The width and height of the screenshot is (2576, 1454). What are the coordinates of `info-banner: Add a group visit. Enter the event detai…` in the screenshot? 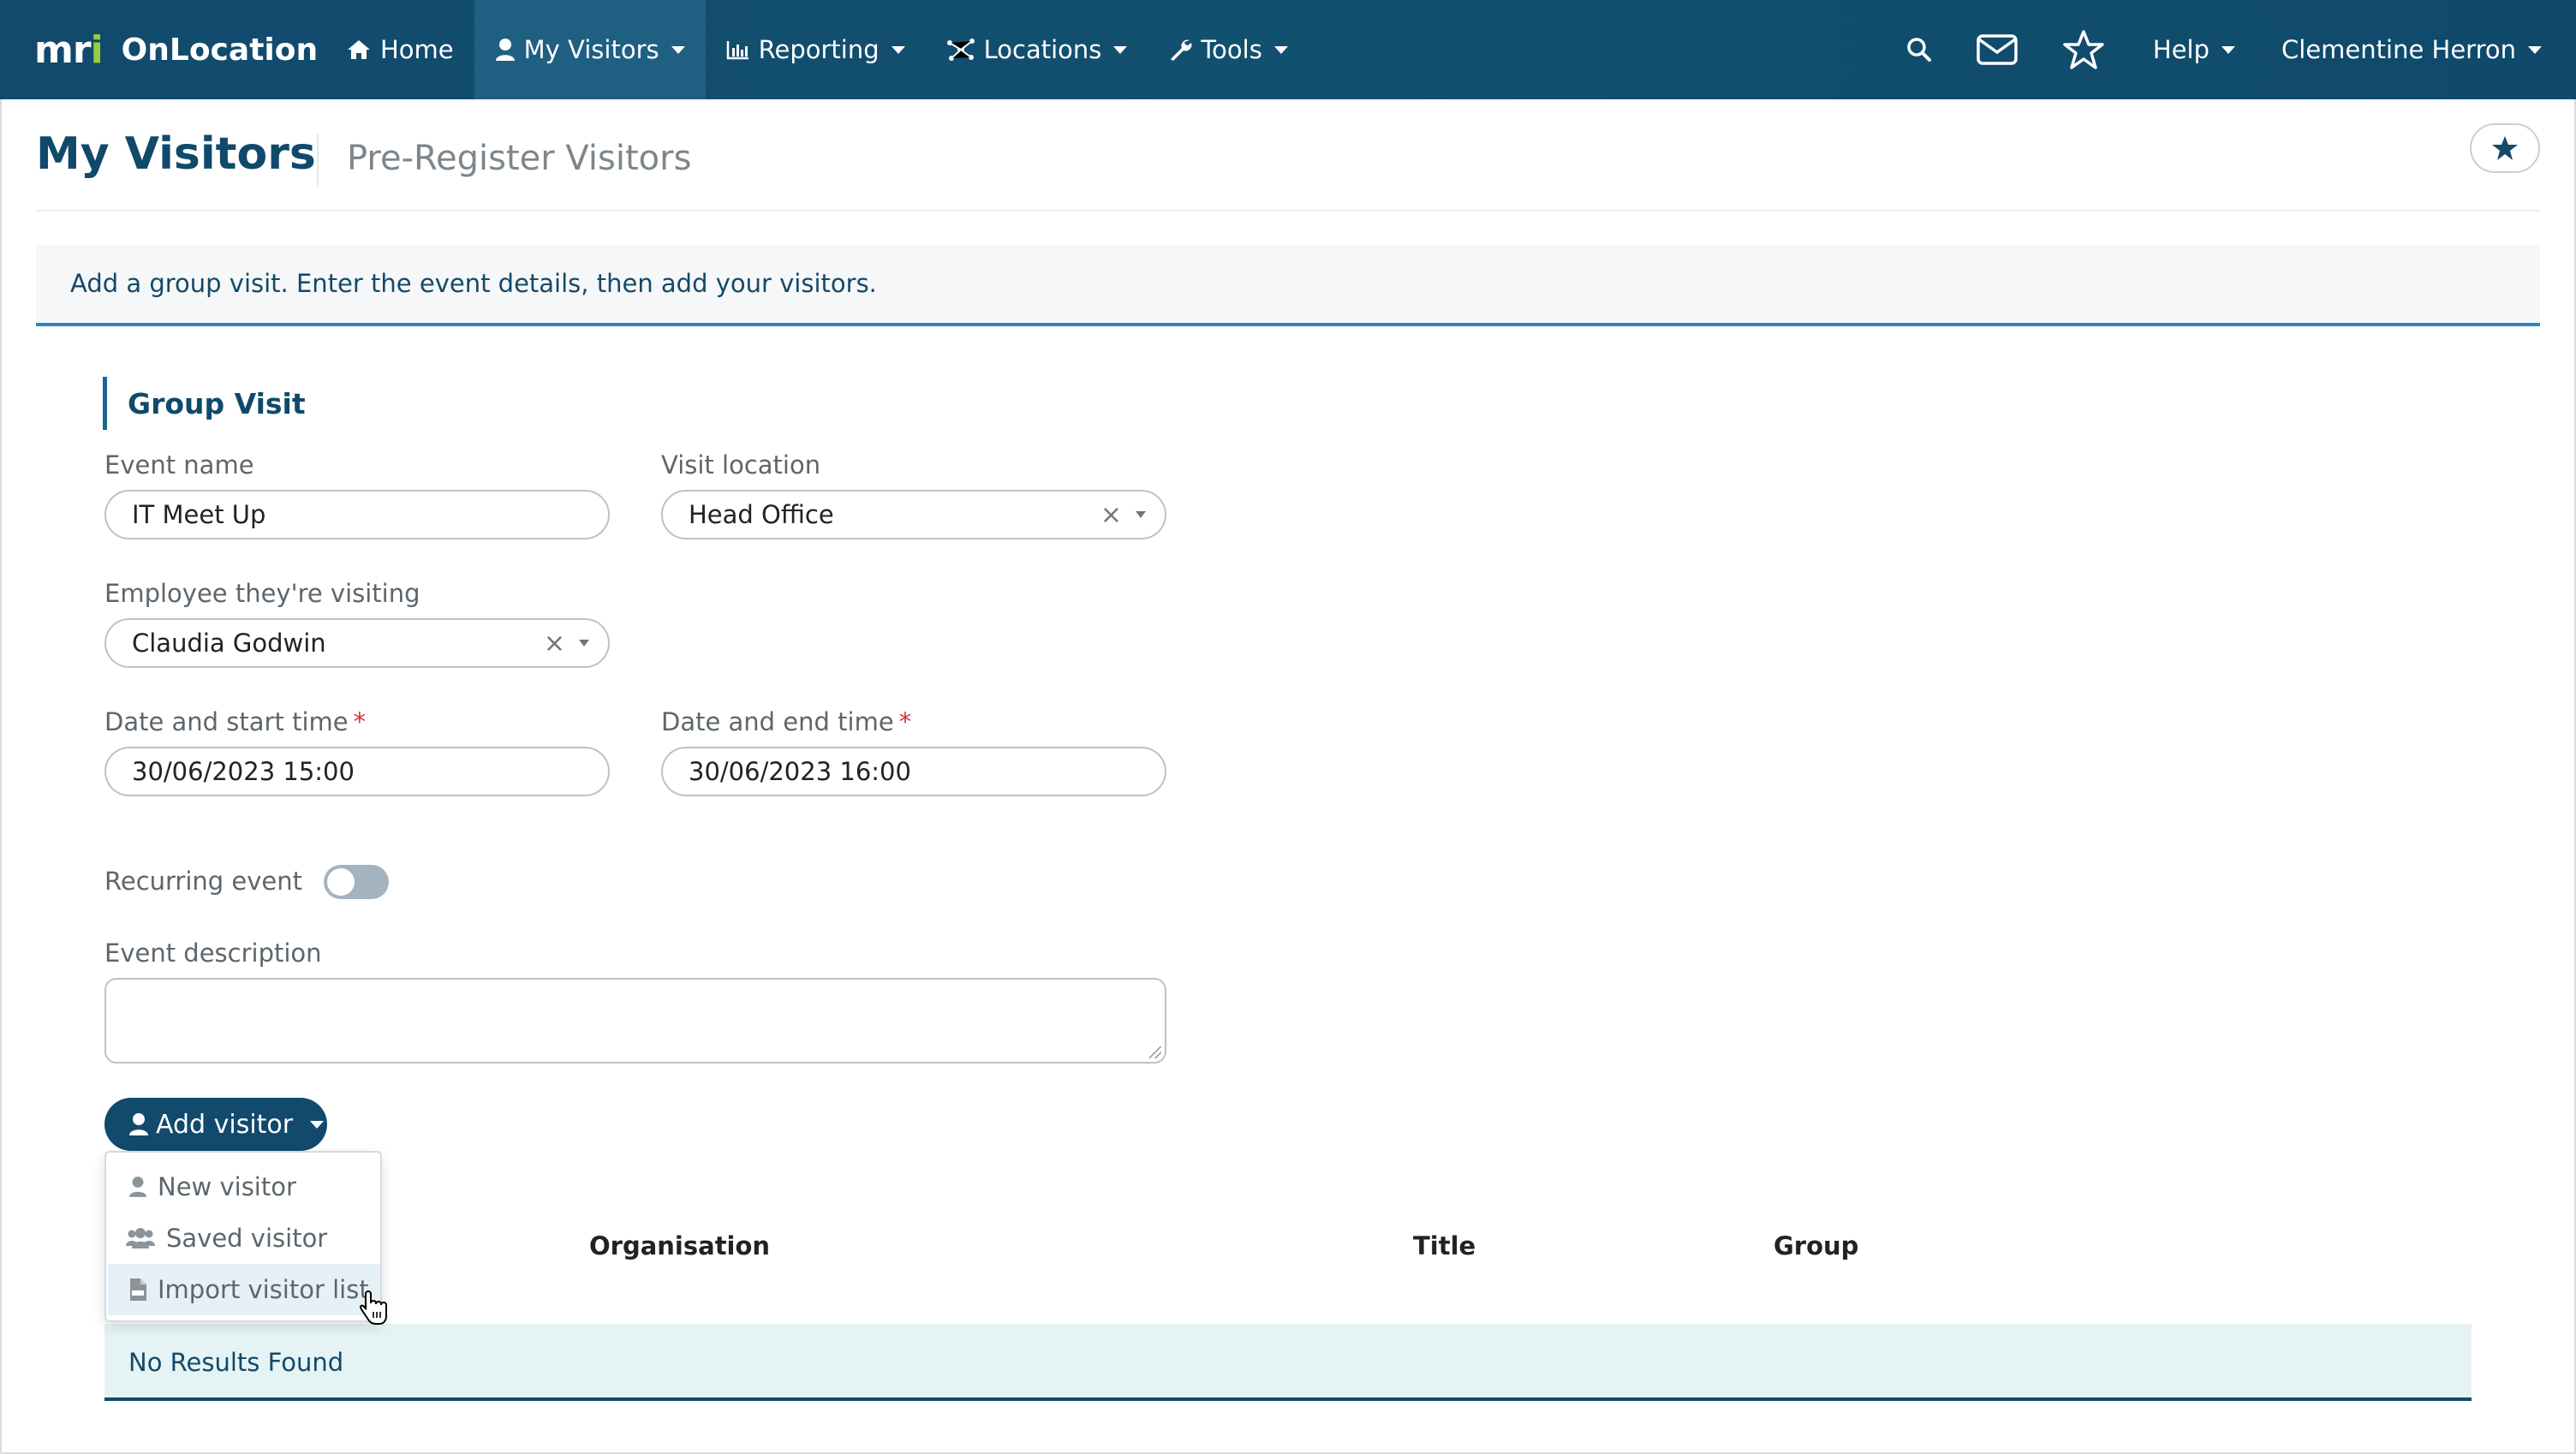 It's located at (1288, 285).